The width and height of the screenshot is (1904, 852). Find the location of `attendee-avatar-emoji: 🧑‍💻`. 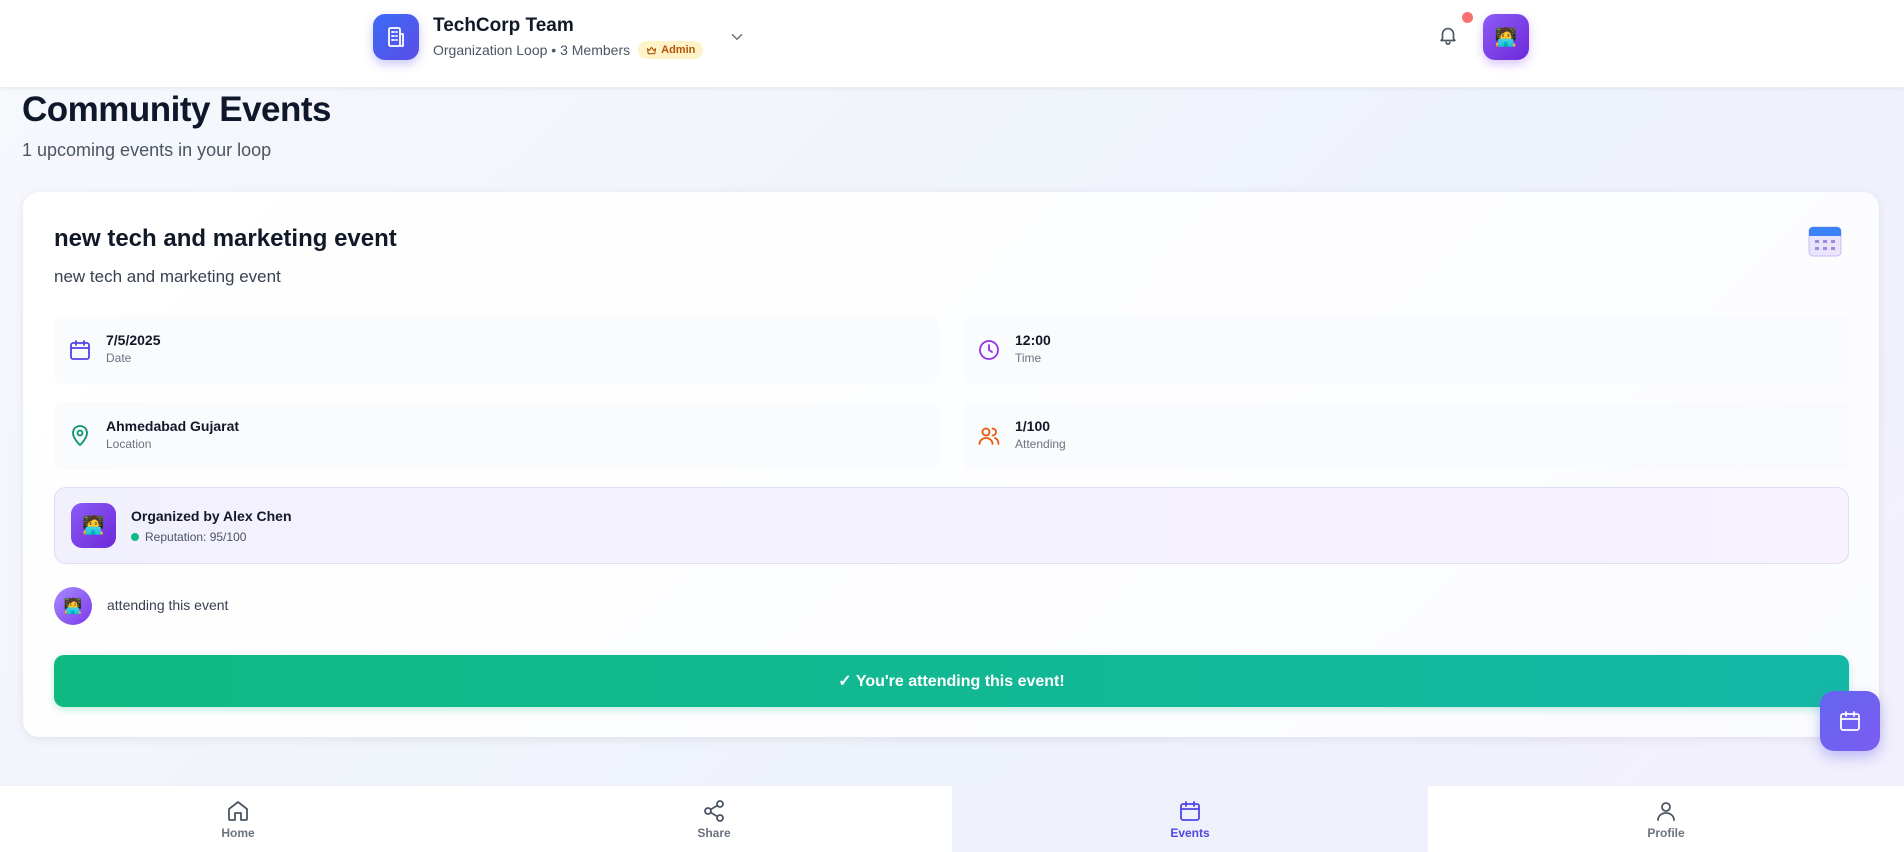

attendee-avatar-emoji: 🧑‍💻 is located at coordinates (73, 606).